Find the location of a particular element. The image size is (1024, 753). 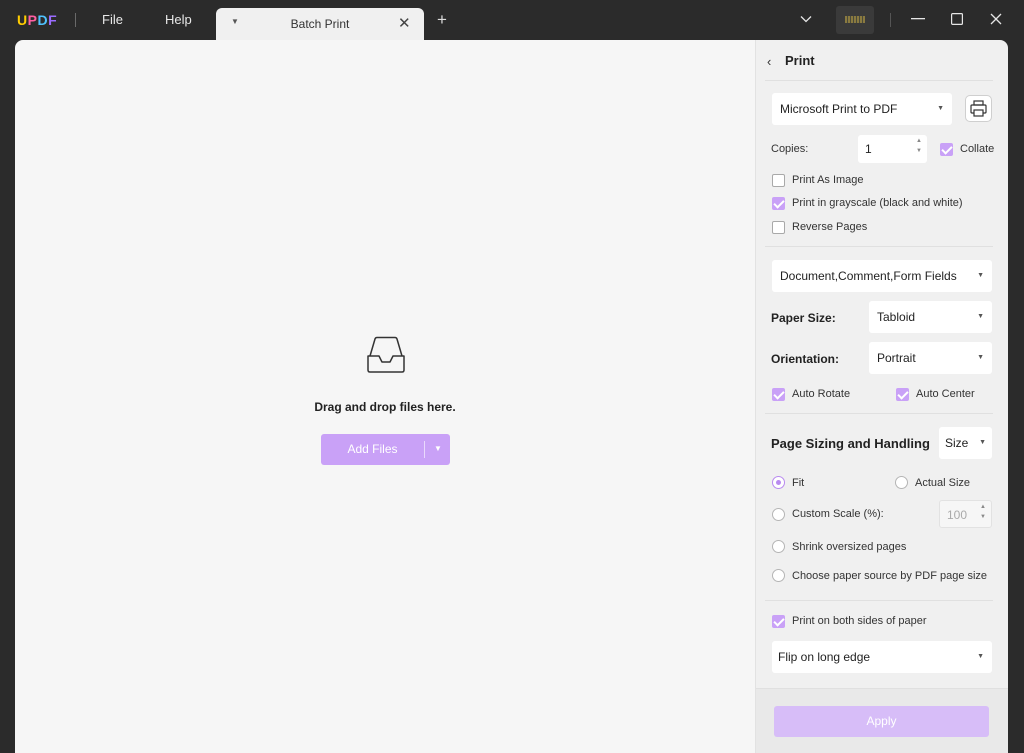

grayscale-label: Print in grayscale (black and white) is located at coordinates (877, 203).